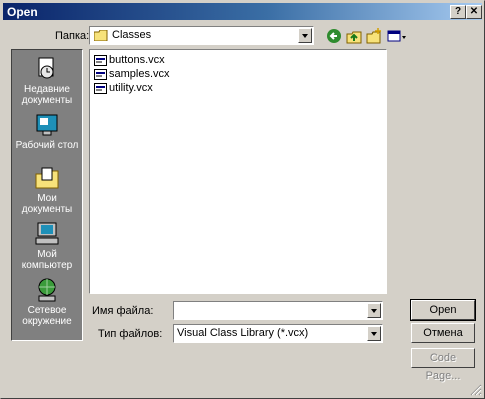  Describe the element at coordinates (47, 321) in the screenshot. I see `place-label-5b: окружение` at that location.